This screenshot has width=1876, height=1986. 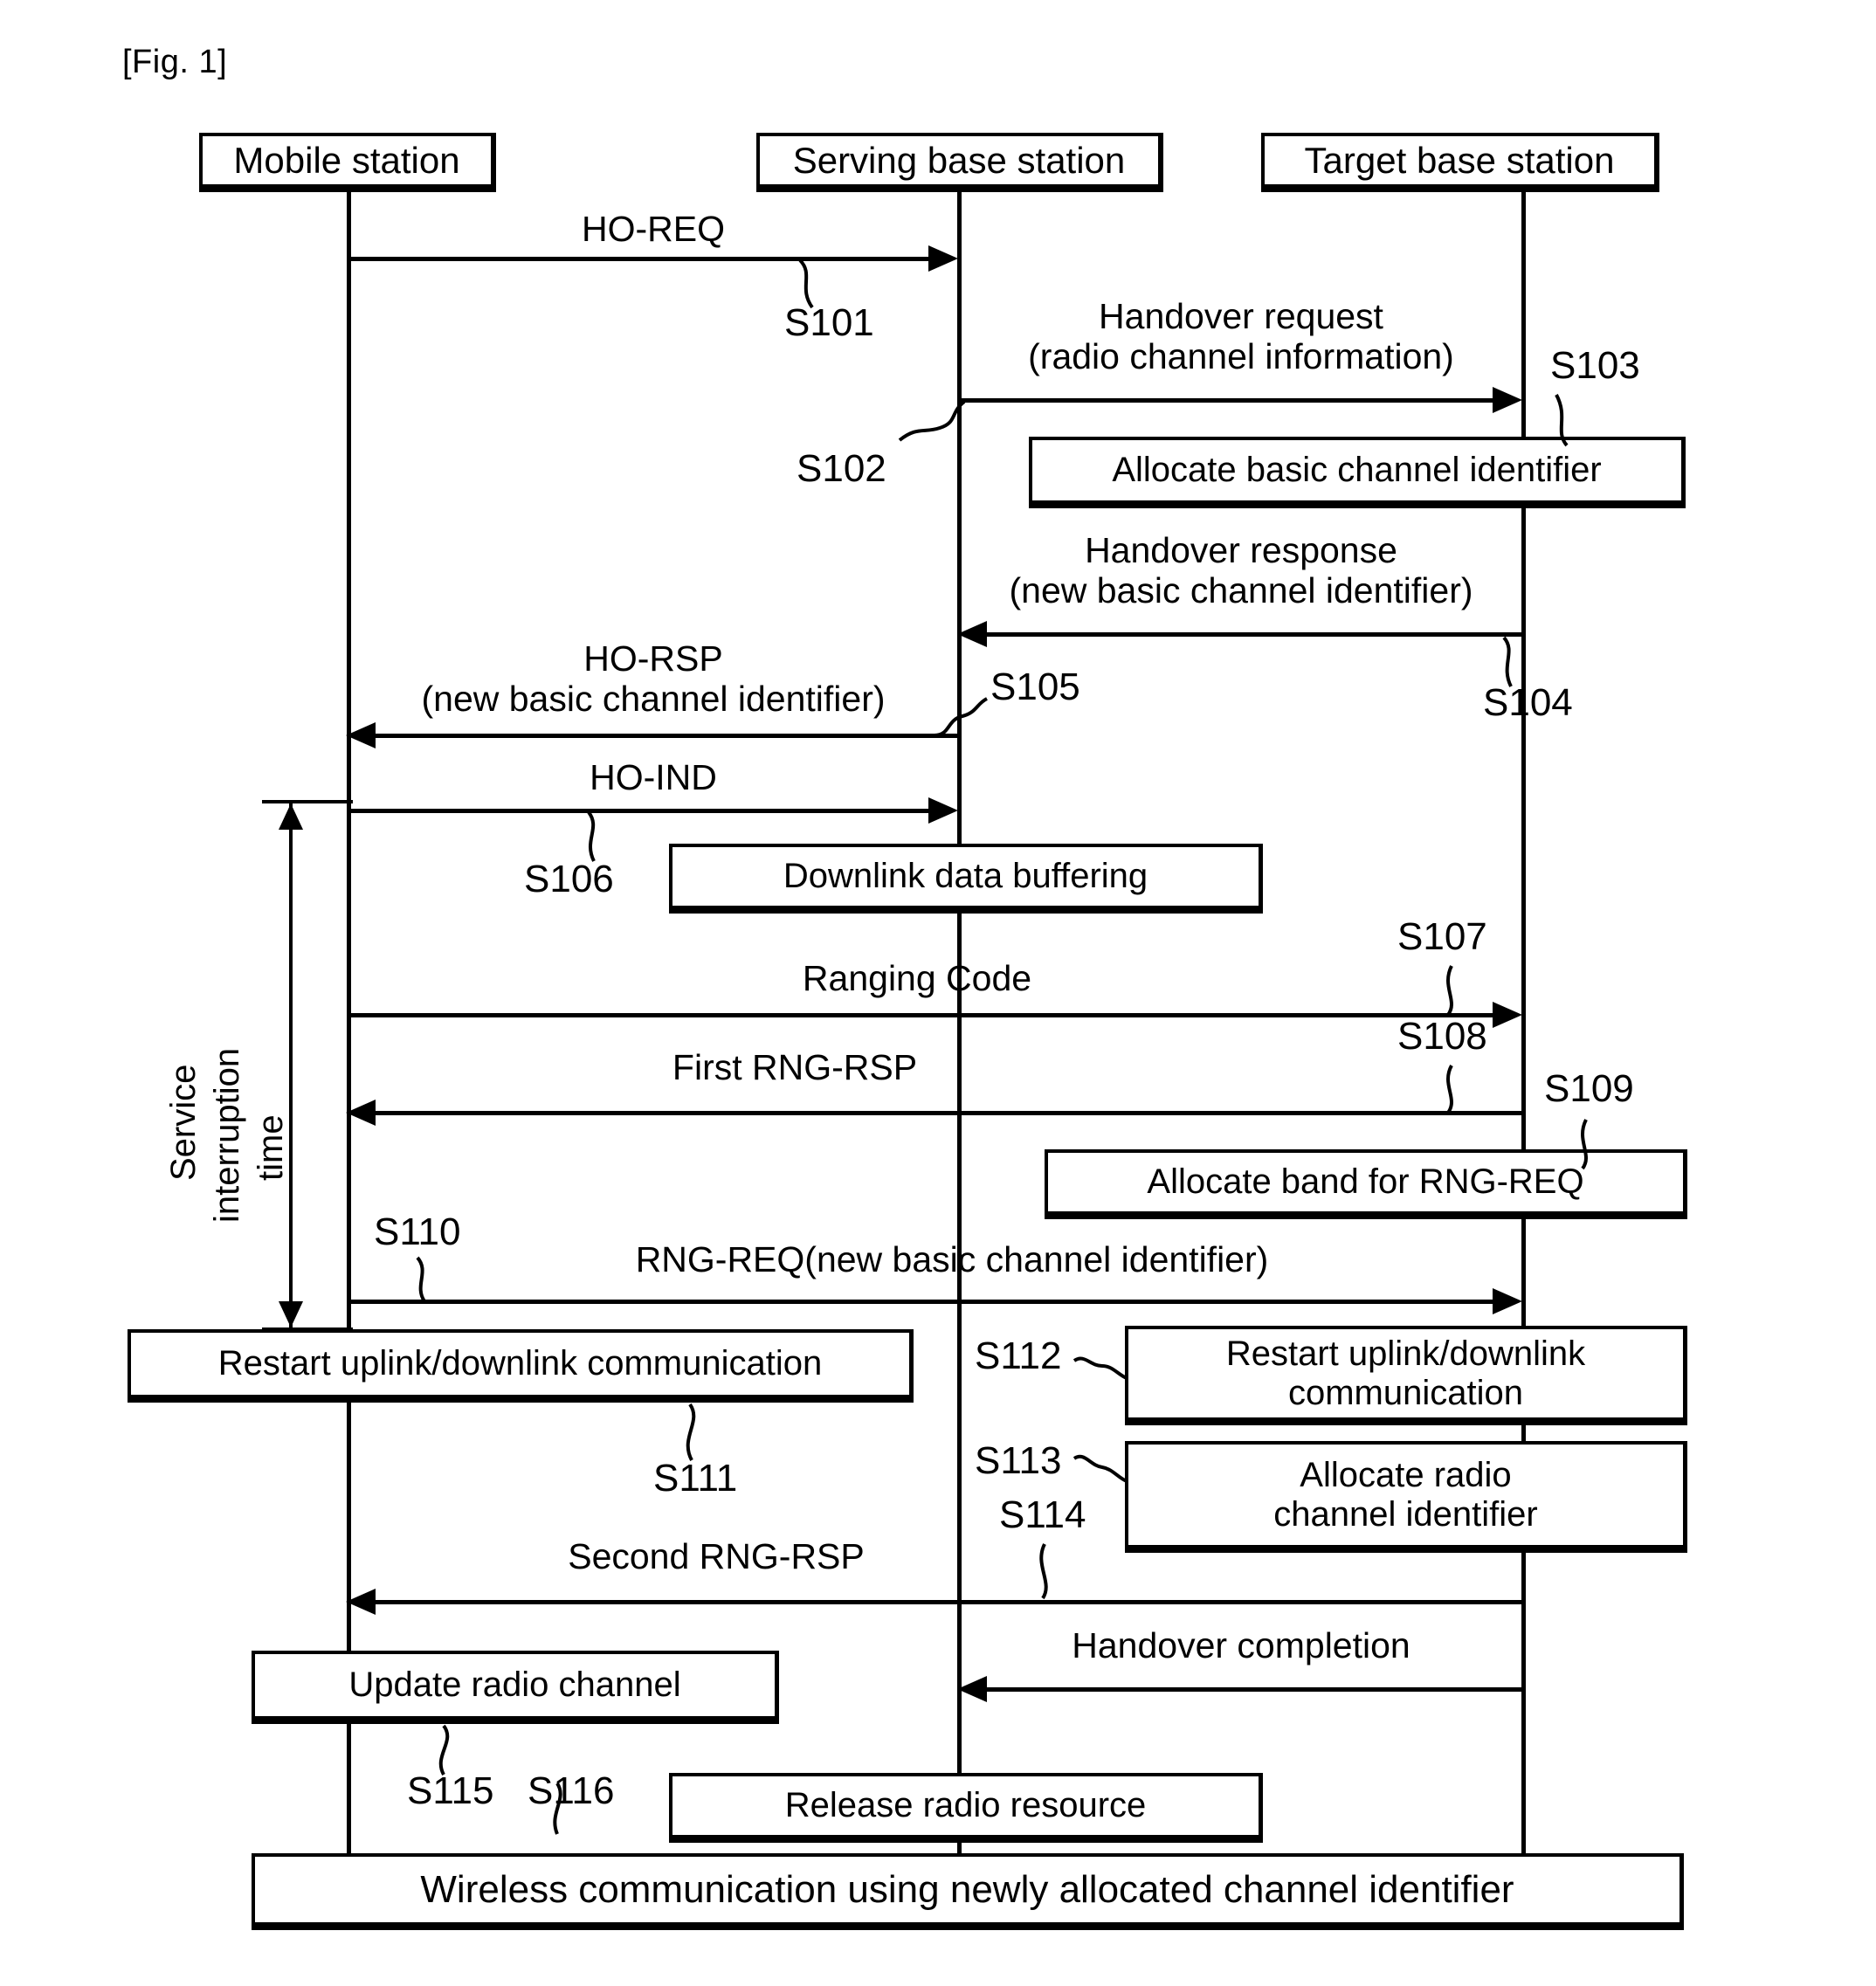 I want to click on step-label-s105: S105, so click(x=1035, y=686).